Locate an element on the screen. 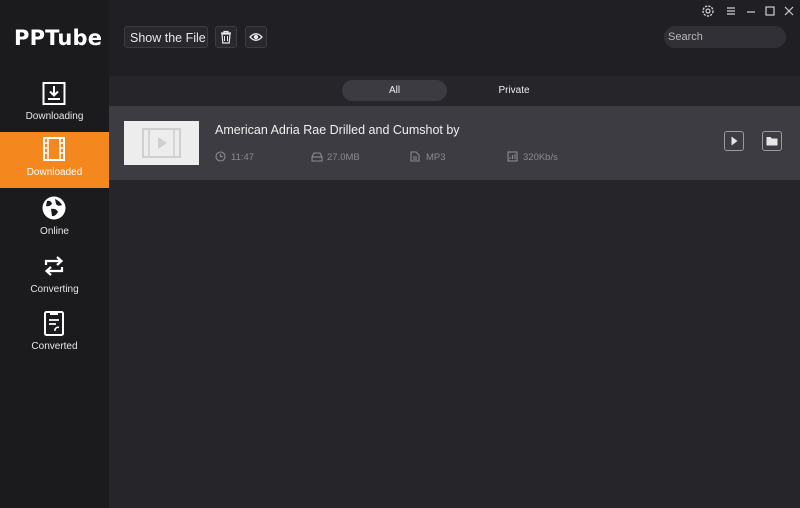  clock-icon is located at coordinates (220, 156).